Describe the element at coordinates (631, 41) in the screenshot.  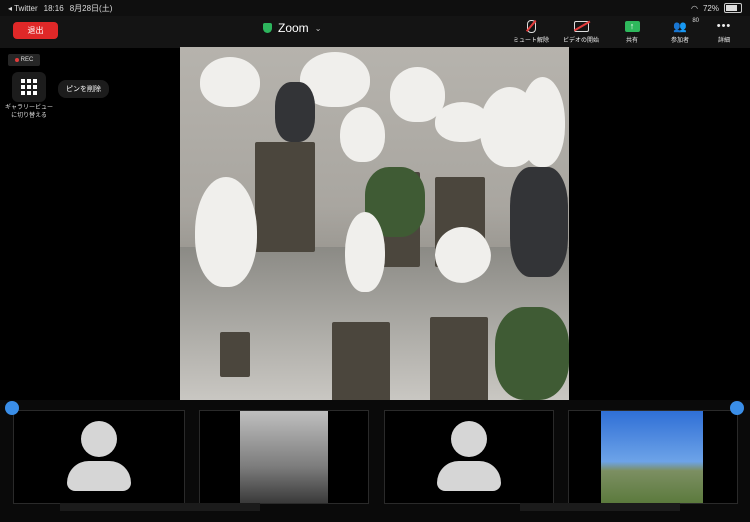
I see `share-label: 共有` at that location.